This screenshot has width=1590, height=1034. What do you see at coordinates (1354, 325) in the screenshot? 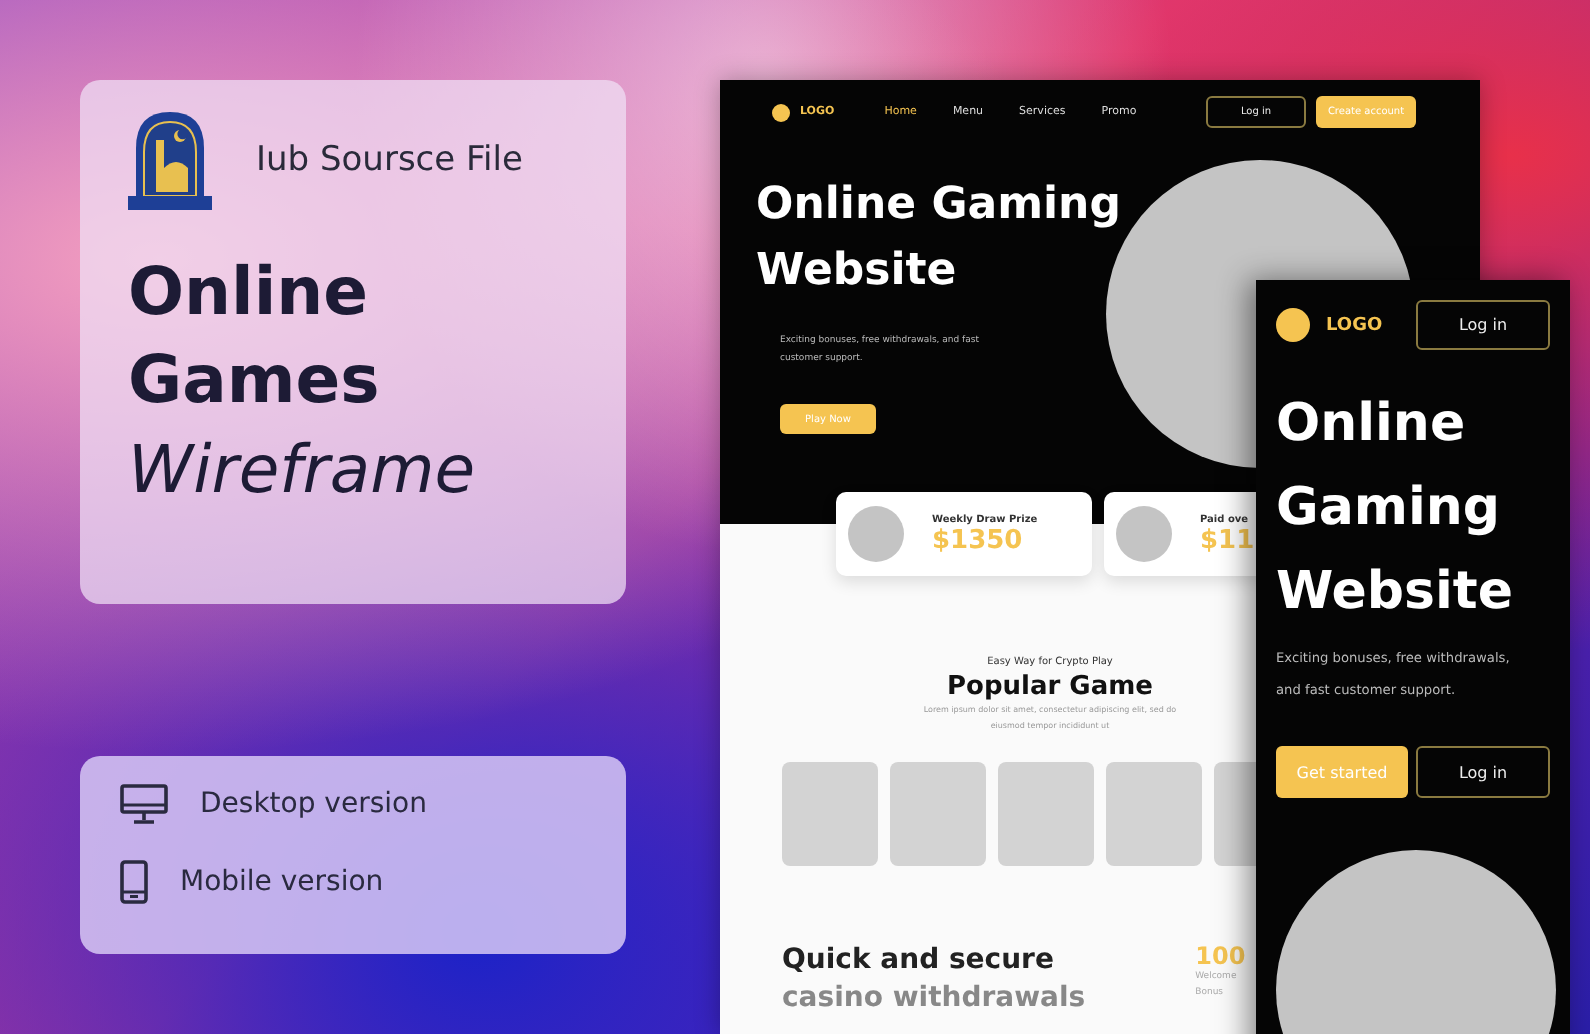
I see `logo-text: LOGO` at bounding box center [1354, 325].